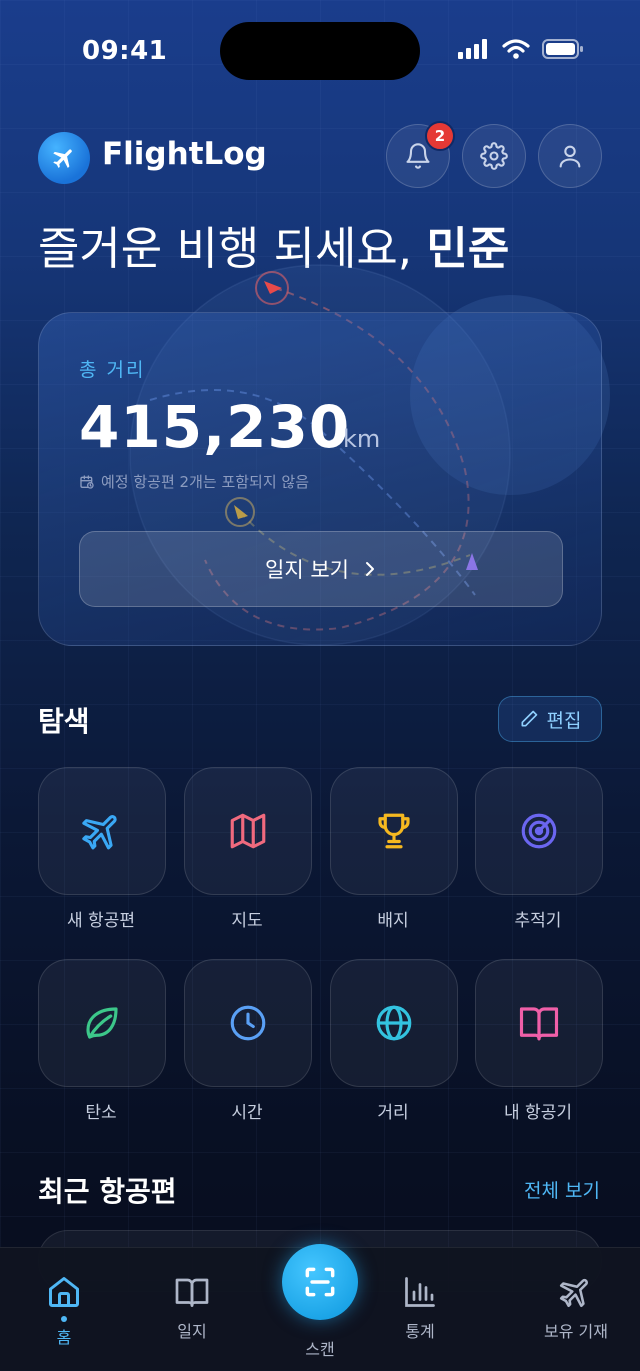 This screenshot has width=640, height=1371. What do you see at coordinates (564, 720) in the screenshot?
I see `edit-label: 편집` at bounding box center [564, 720].